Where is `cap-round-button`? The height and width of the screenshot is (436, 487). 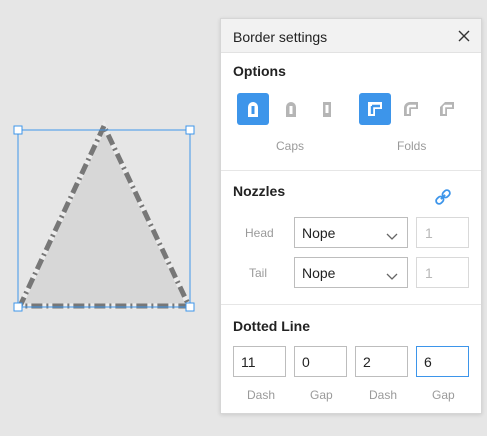 cap-round-button is located at coordinates (253, 109).